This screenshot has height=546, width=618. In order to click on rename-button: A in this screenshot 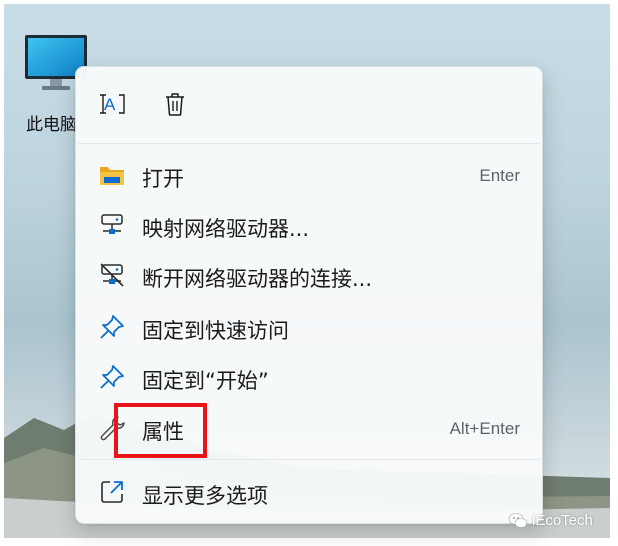, I will do `click(113, 104)`.